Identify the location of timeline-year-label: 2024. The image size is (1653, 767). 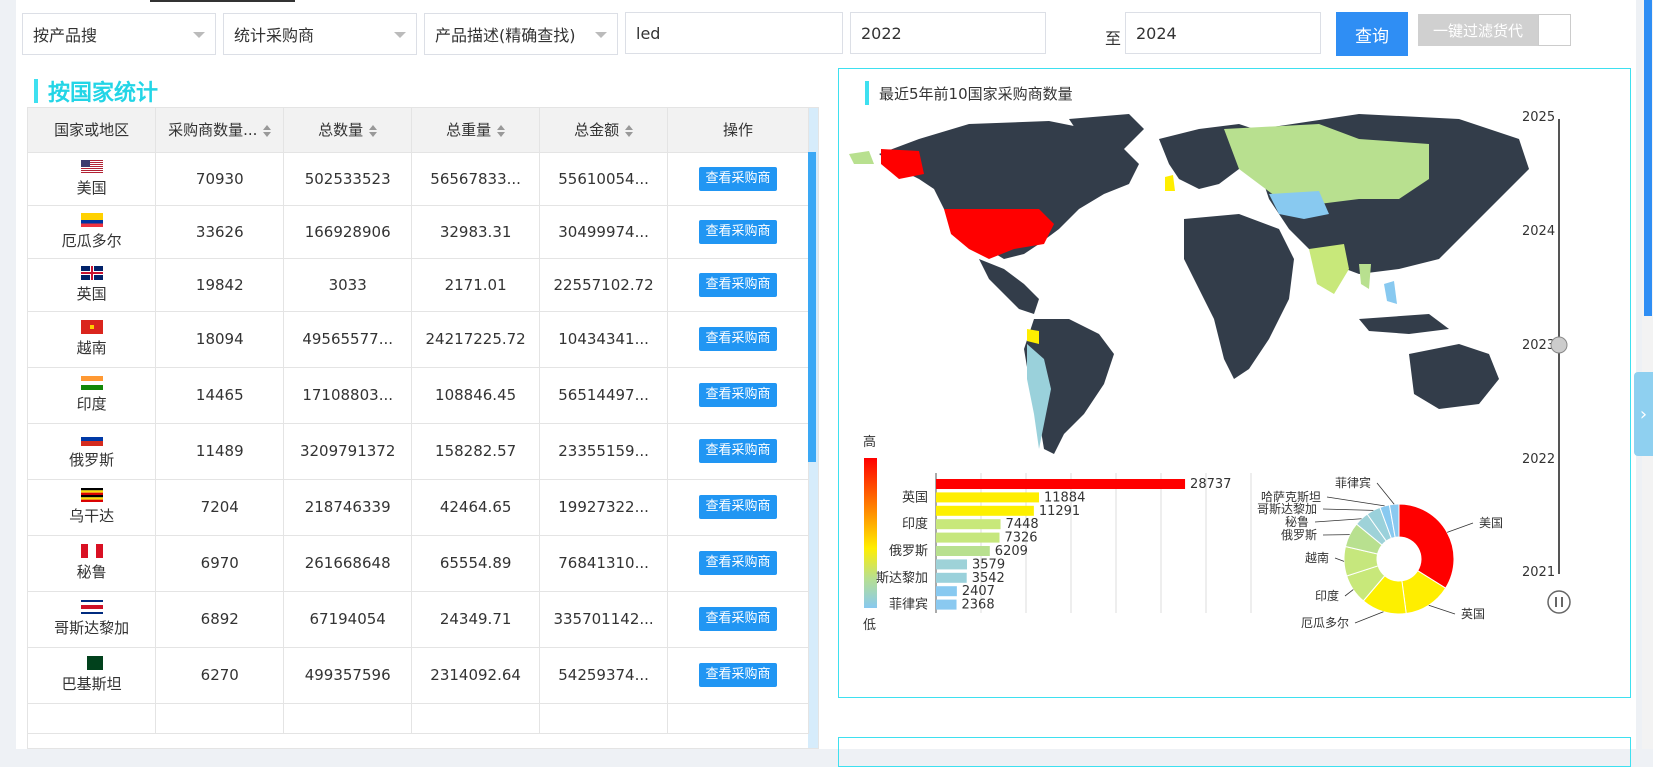
(1538, 231).